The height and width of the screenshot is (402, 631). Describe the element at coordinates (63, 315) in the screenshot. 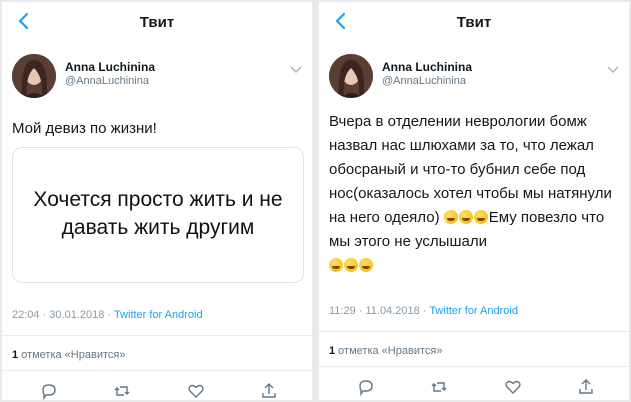

I see `timestamp: 22:04 · 30.01.2018 ·` at that location.